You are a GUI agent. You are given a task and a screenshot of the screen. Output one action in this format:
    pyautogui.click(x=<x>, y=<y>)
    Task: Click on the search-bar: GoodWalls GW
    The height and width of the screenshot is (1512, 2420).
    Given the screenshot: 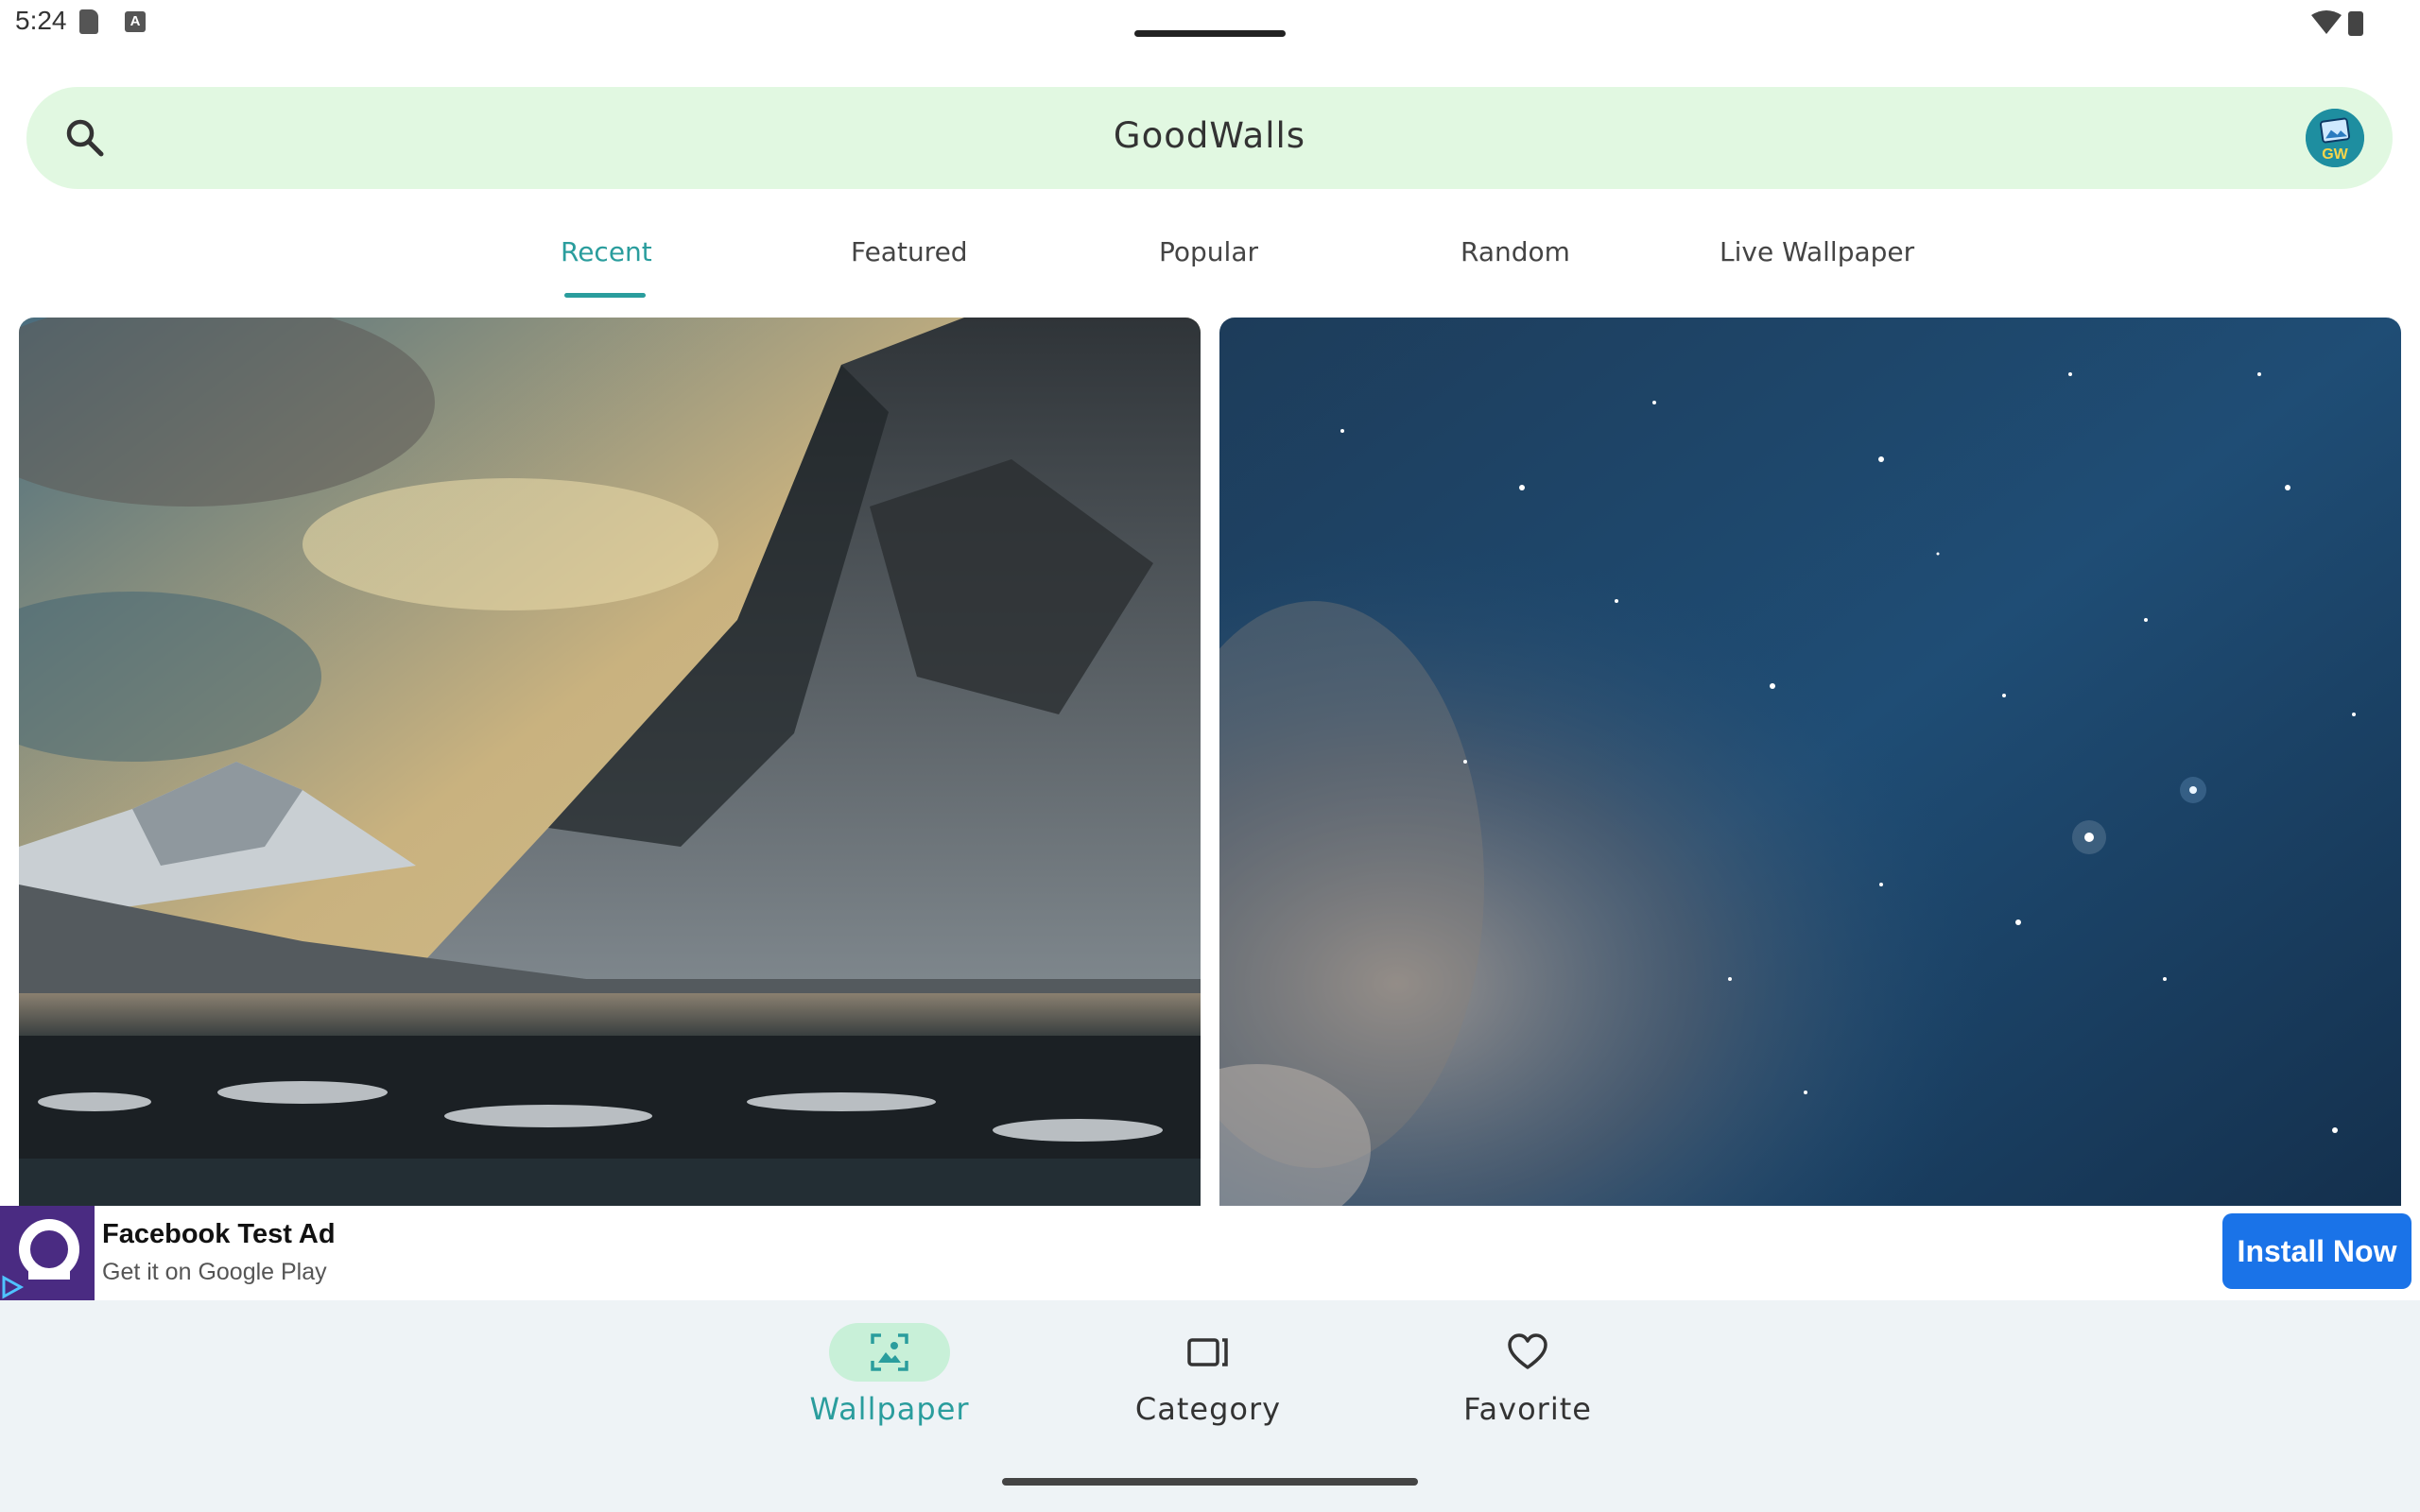 What is the action you would take?
    pyautogui.click(x=1210, y=138)
    